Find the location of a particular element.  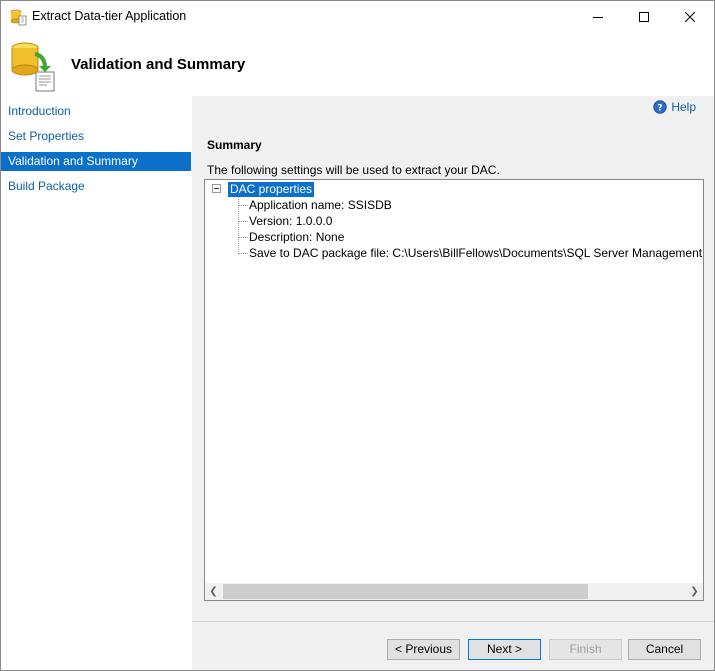

summary-heading: Summary is located at coordinates (234, 145).